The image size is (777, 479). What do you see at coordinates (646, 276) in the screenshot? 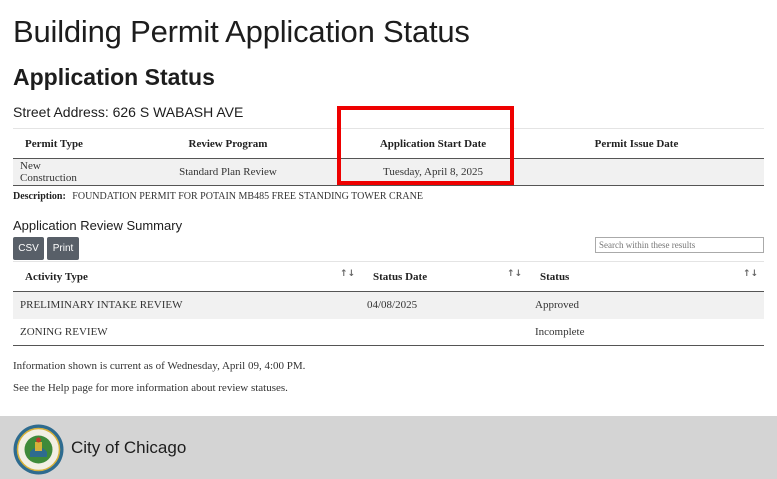
I see `status-header: Status ↑↓` at bounding box center [646, 276].